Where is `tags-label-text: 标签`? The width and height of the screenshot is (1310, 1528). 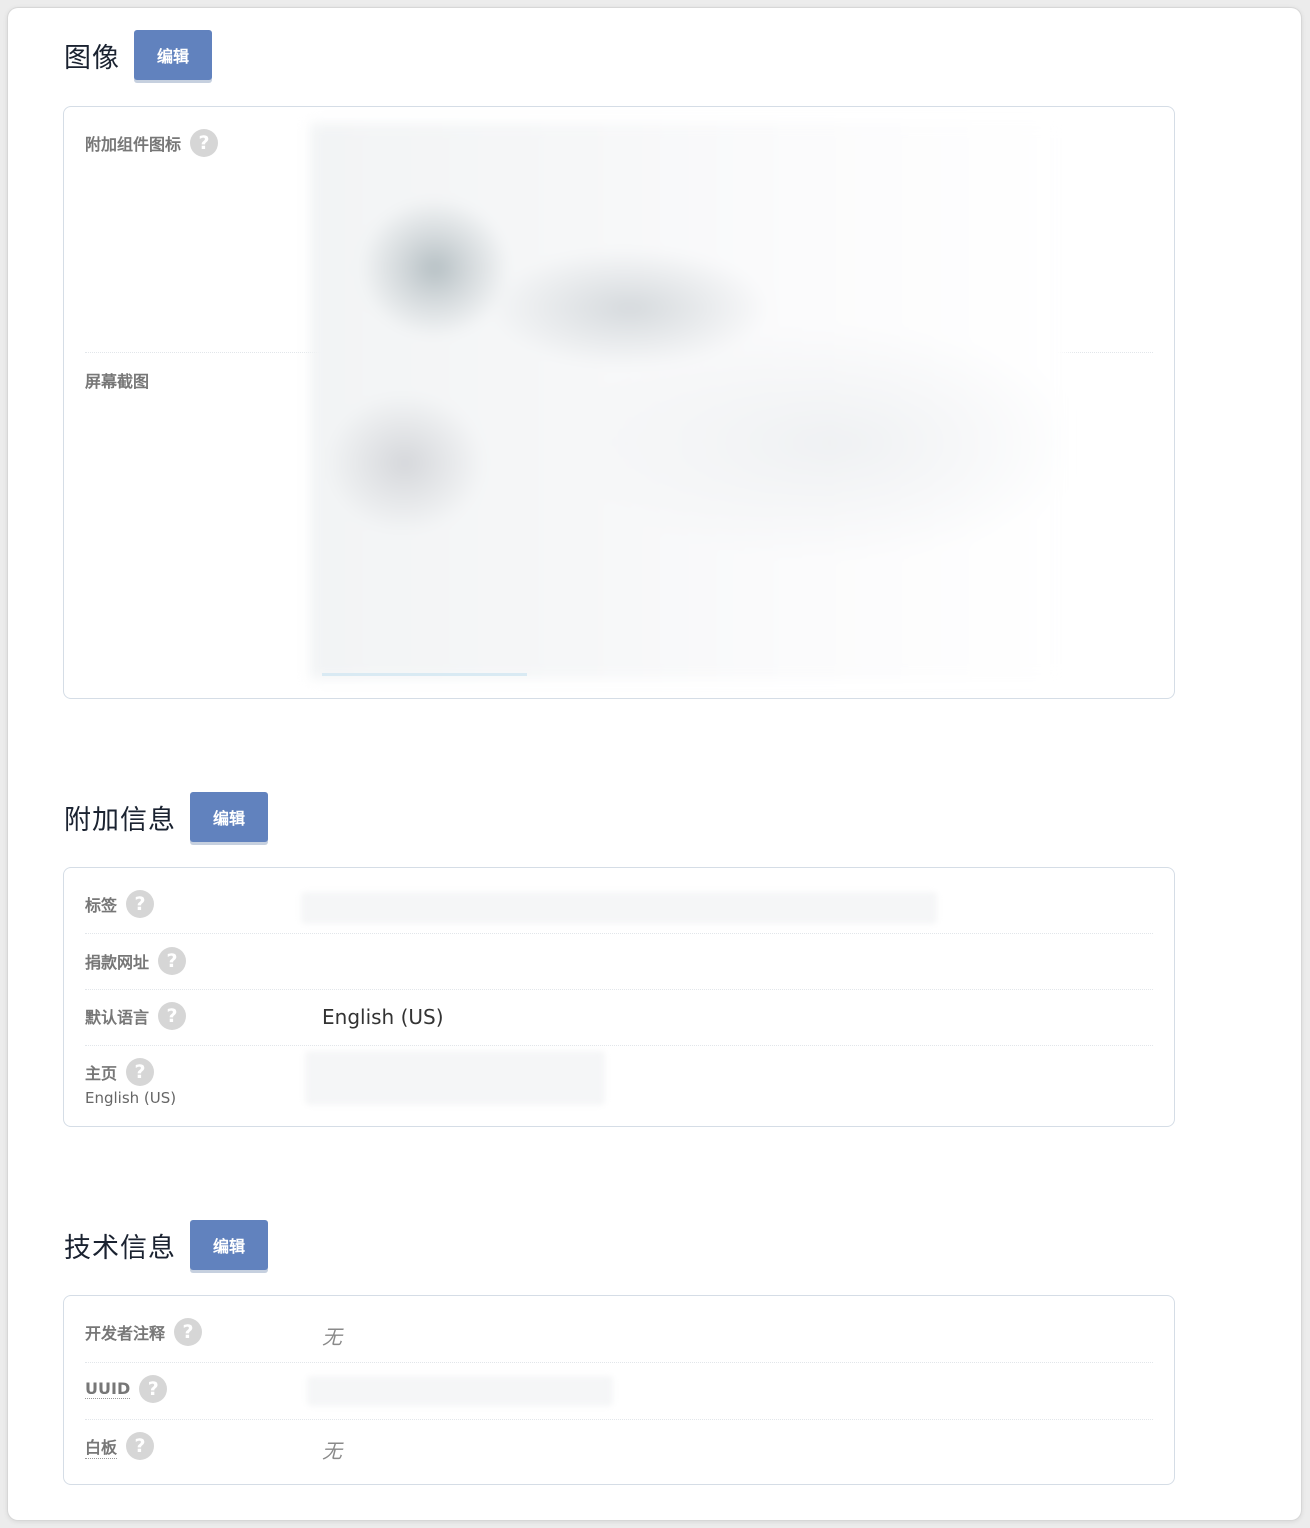 tags-label-text: 标签 is located at coordinates (101, 905).